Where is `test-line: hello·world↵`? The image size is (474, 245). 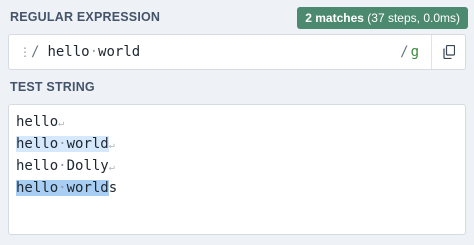 test-line: hello·world↵ is located at coordinates (240, 144).